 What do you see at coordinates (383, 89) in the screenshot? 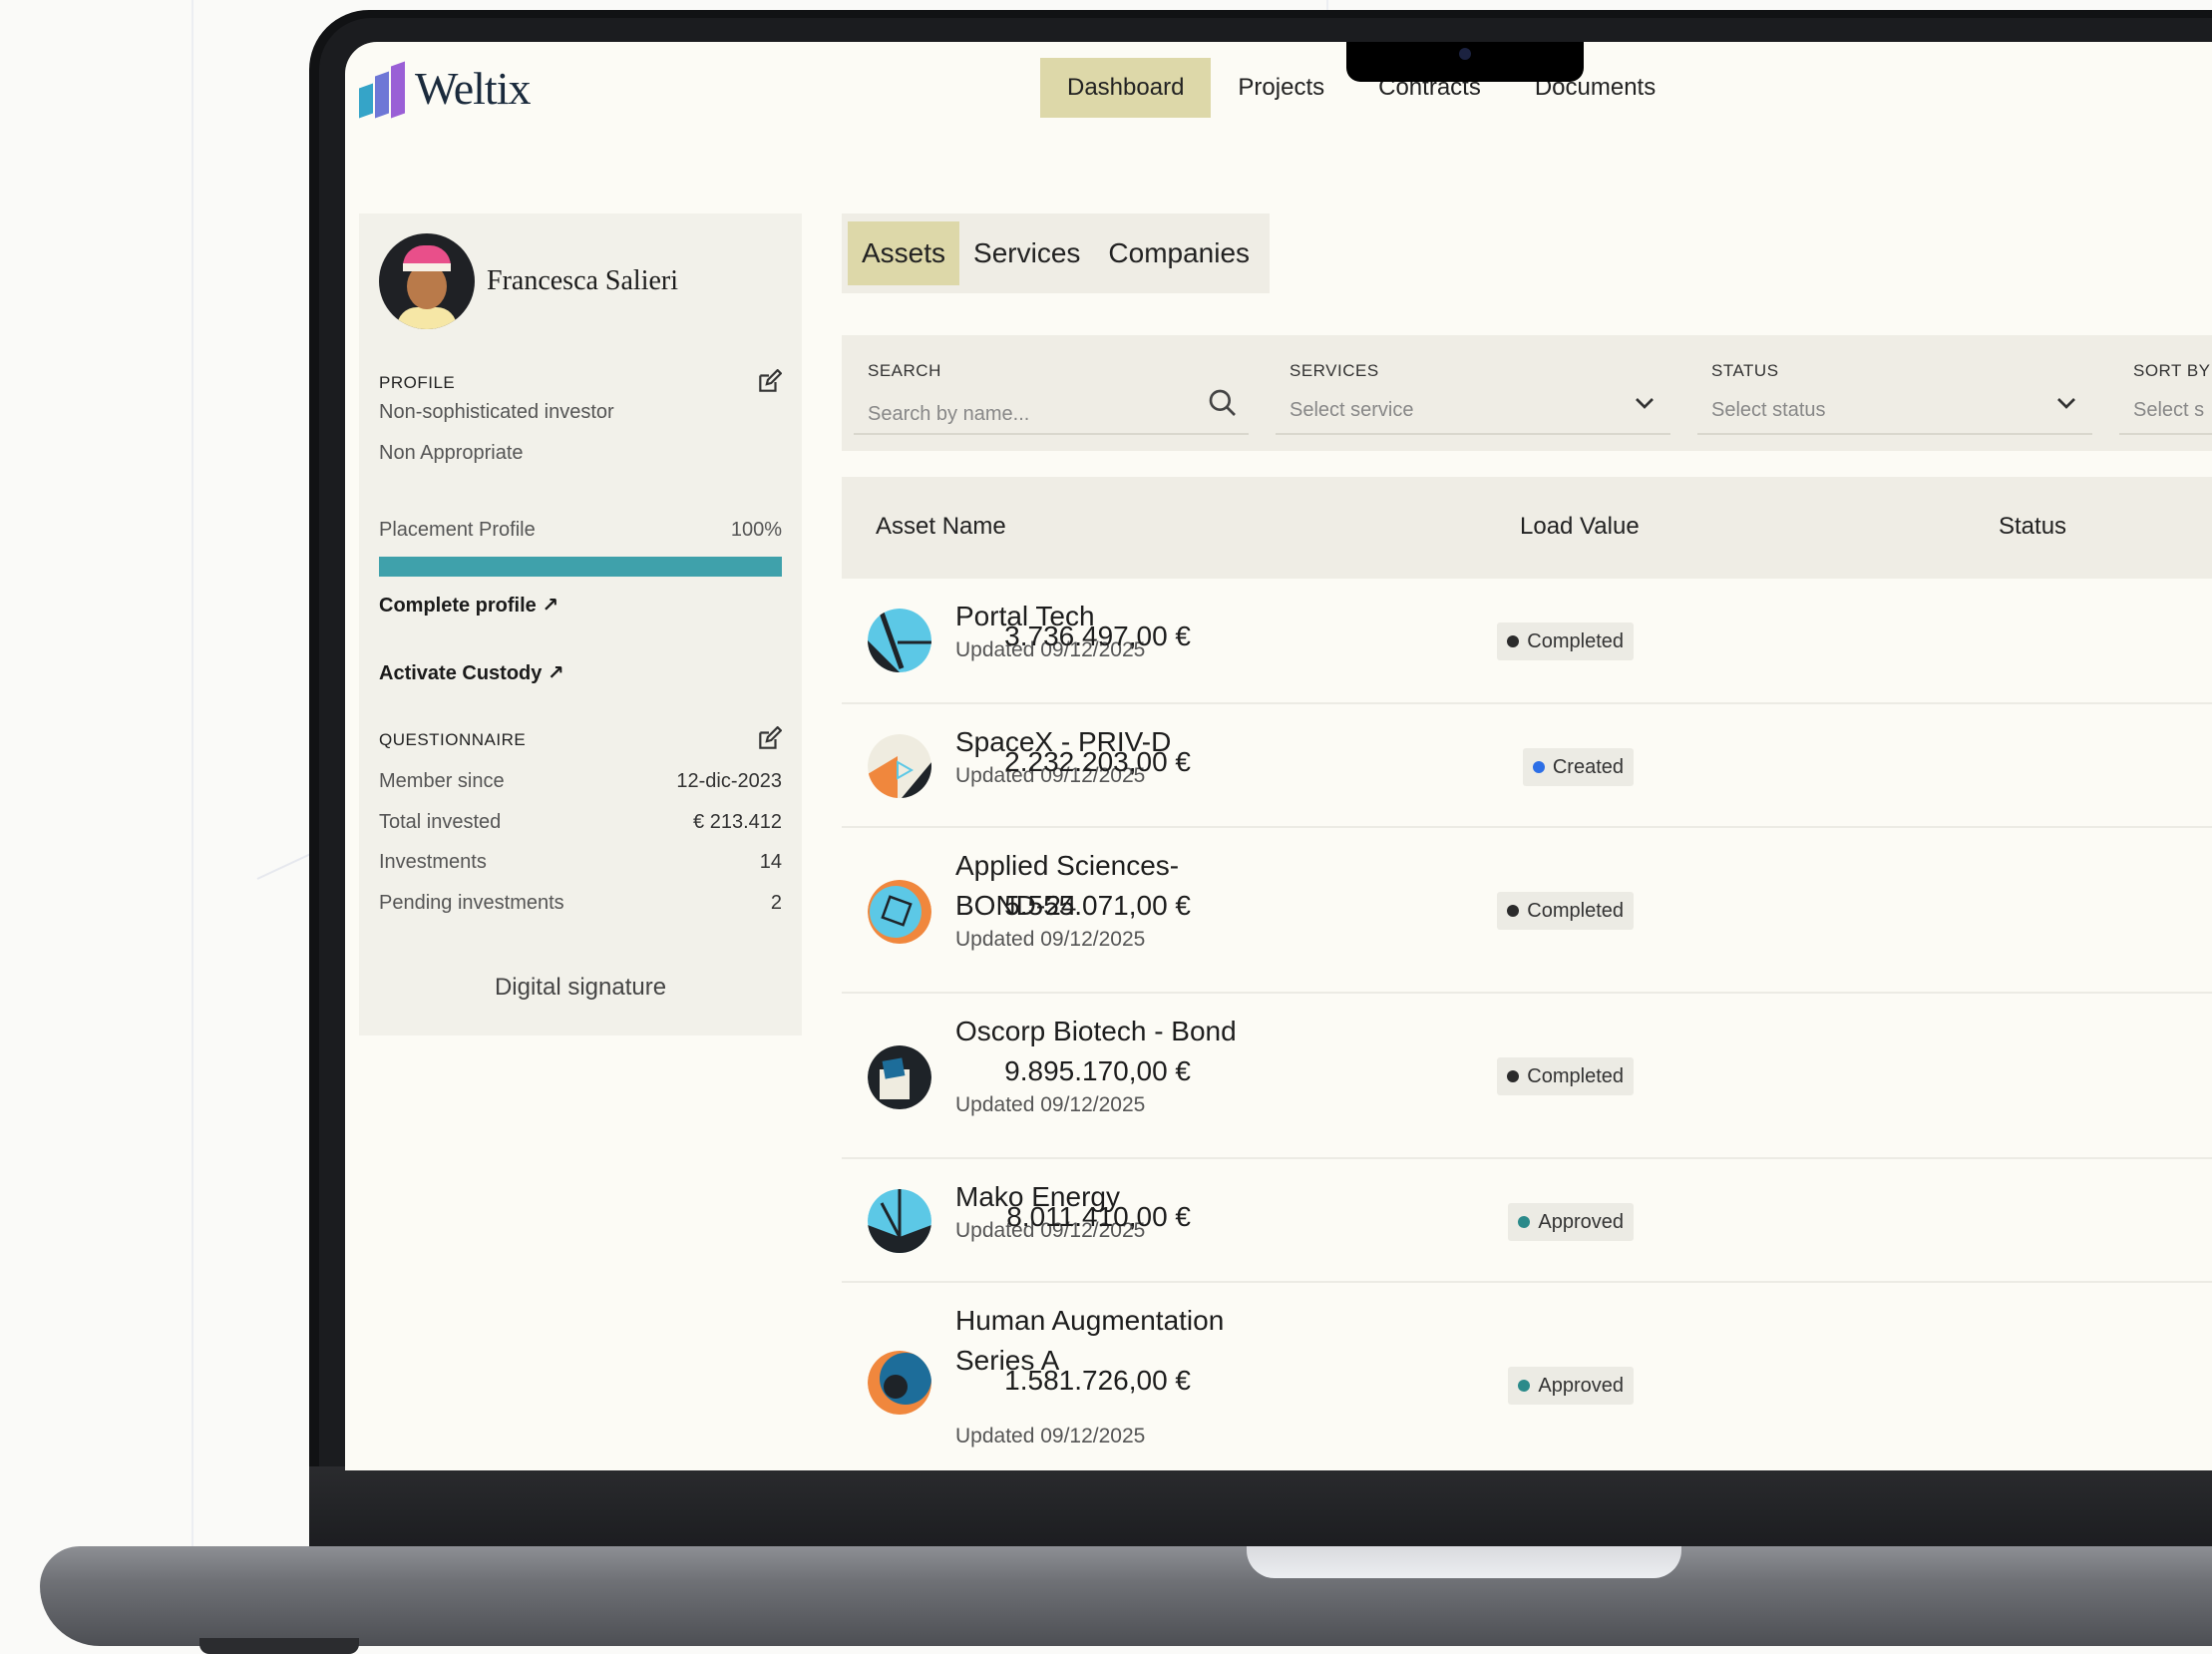
I see `weltix-logo-icon` at bounding box center [383, 89].